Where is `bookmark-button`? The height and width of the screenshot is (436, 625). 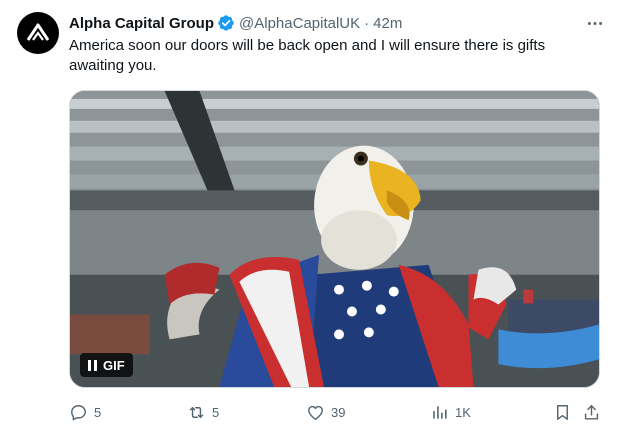
bookmark-button is located at coordinates (562, 412).